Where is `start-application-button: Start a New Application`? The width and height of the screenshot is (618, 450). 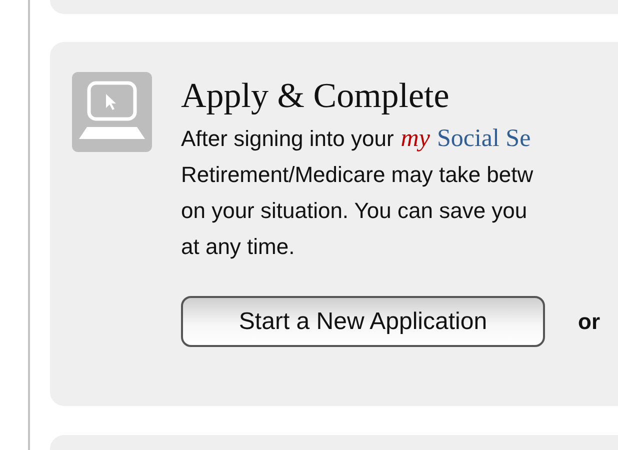
start-application-button: Start a New Application is located at coordinates (363, 321).